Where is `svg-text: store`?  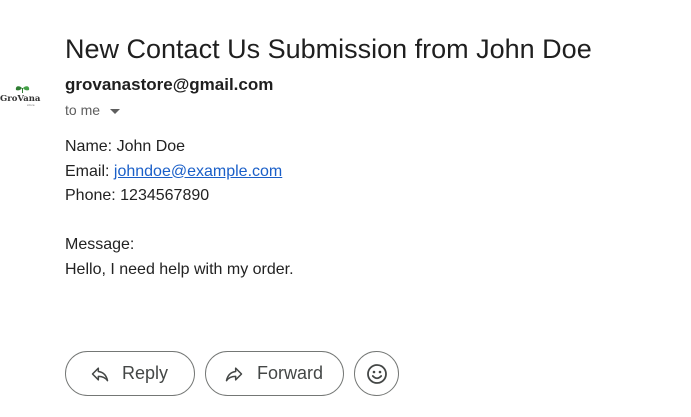
svg-text: store is located at coordinates (31, 105).